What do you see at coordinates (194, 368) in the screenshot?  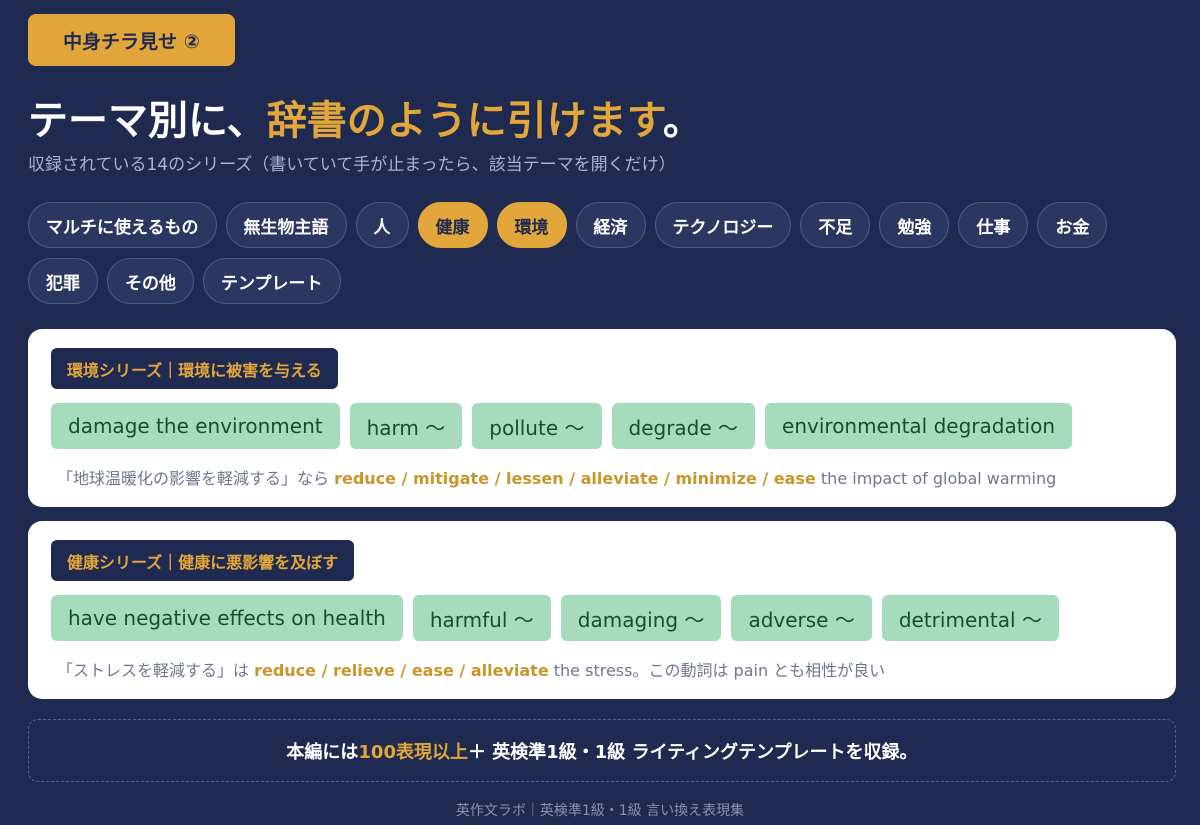 I see `card-series-label: 環境シリーズ｜環境に被害を与える` at bounding box center [194, 368].